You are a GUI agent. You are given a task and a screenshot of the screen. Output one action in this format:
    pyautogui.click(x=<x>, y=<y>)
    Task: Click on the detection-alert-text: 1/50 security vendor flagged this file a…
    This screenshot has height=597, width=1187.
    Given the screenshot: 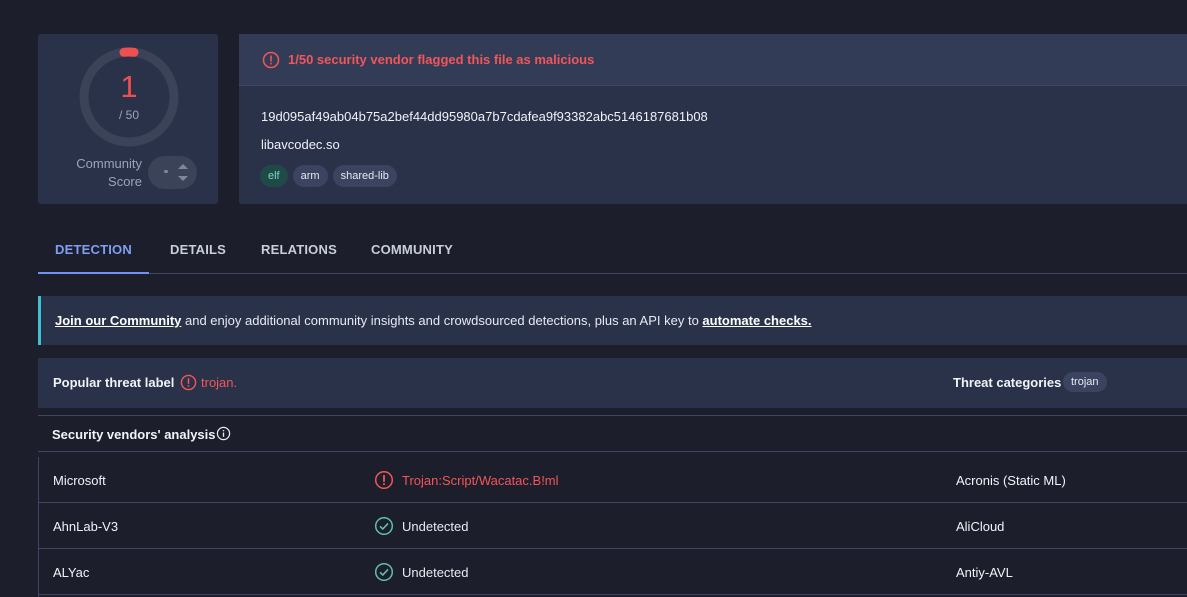 What is the action you would take?
    pyautogui.click(x=441, y=59)
    